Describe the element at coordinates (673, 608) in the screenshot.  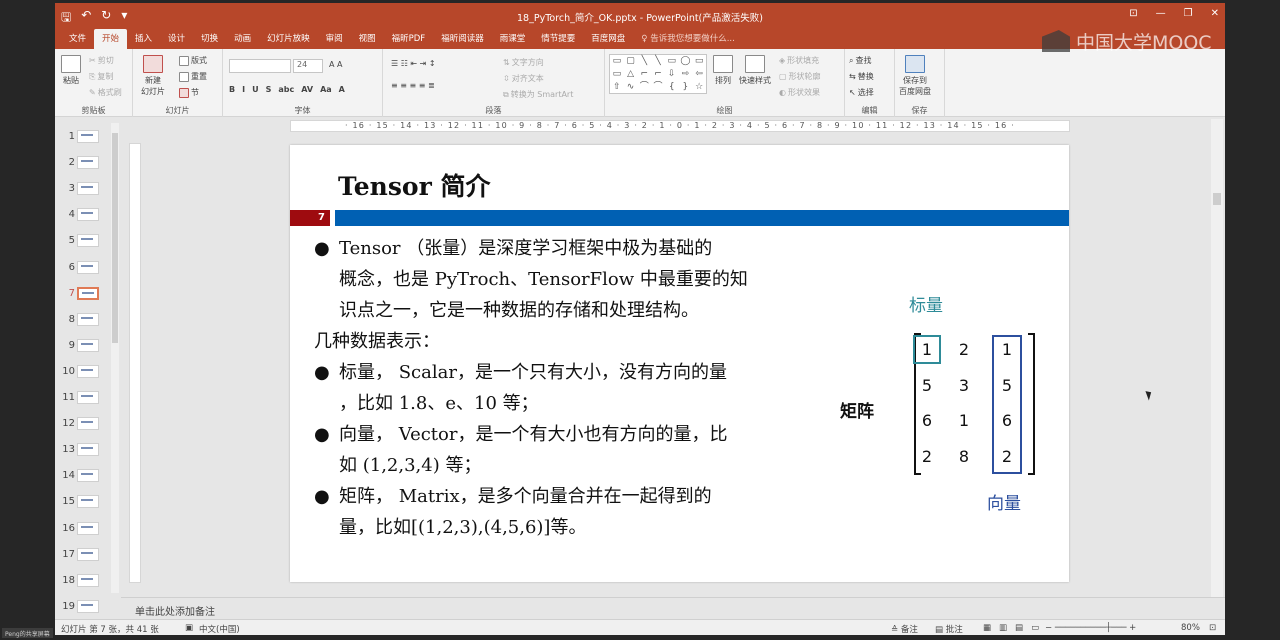
I see `notes-pane: 单击此处添加备注` at that location.